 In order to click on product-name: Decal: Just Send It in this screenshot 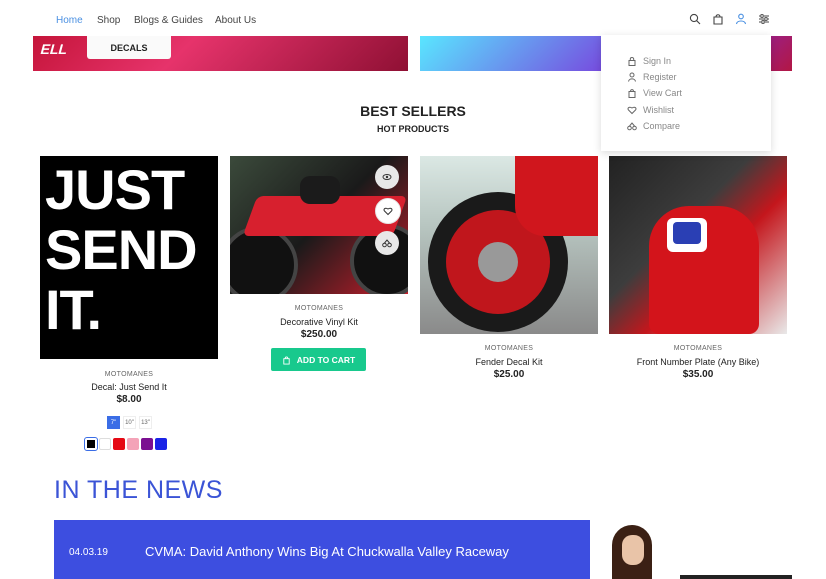, I will do `click(129, 387)`.